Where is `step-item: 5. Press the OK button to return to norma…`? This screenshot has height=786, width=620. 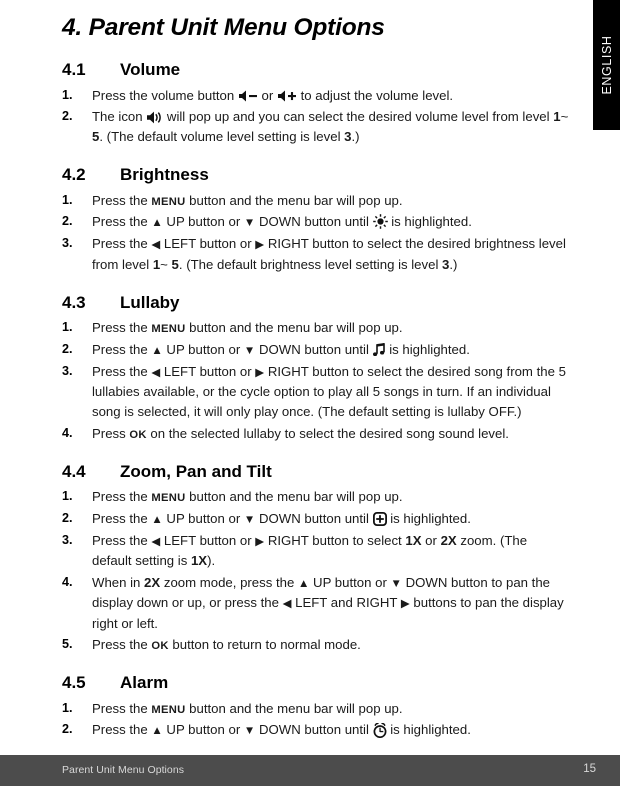 step-item: 5. Press the OK button to return to norma… is located at coordinates (315, 645).